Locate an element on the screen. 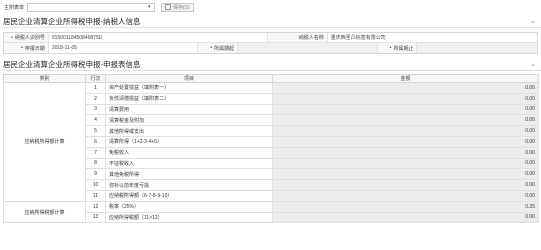 The image size is (541, 250). item-label: 免税收入 is located at coordinates (189, 152).